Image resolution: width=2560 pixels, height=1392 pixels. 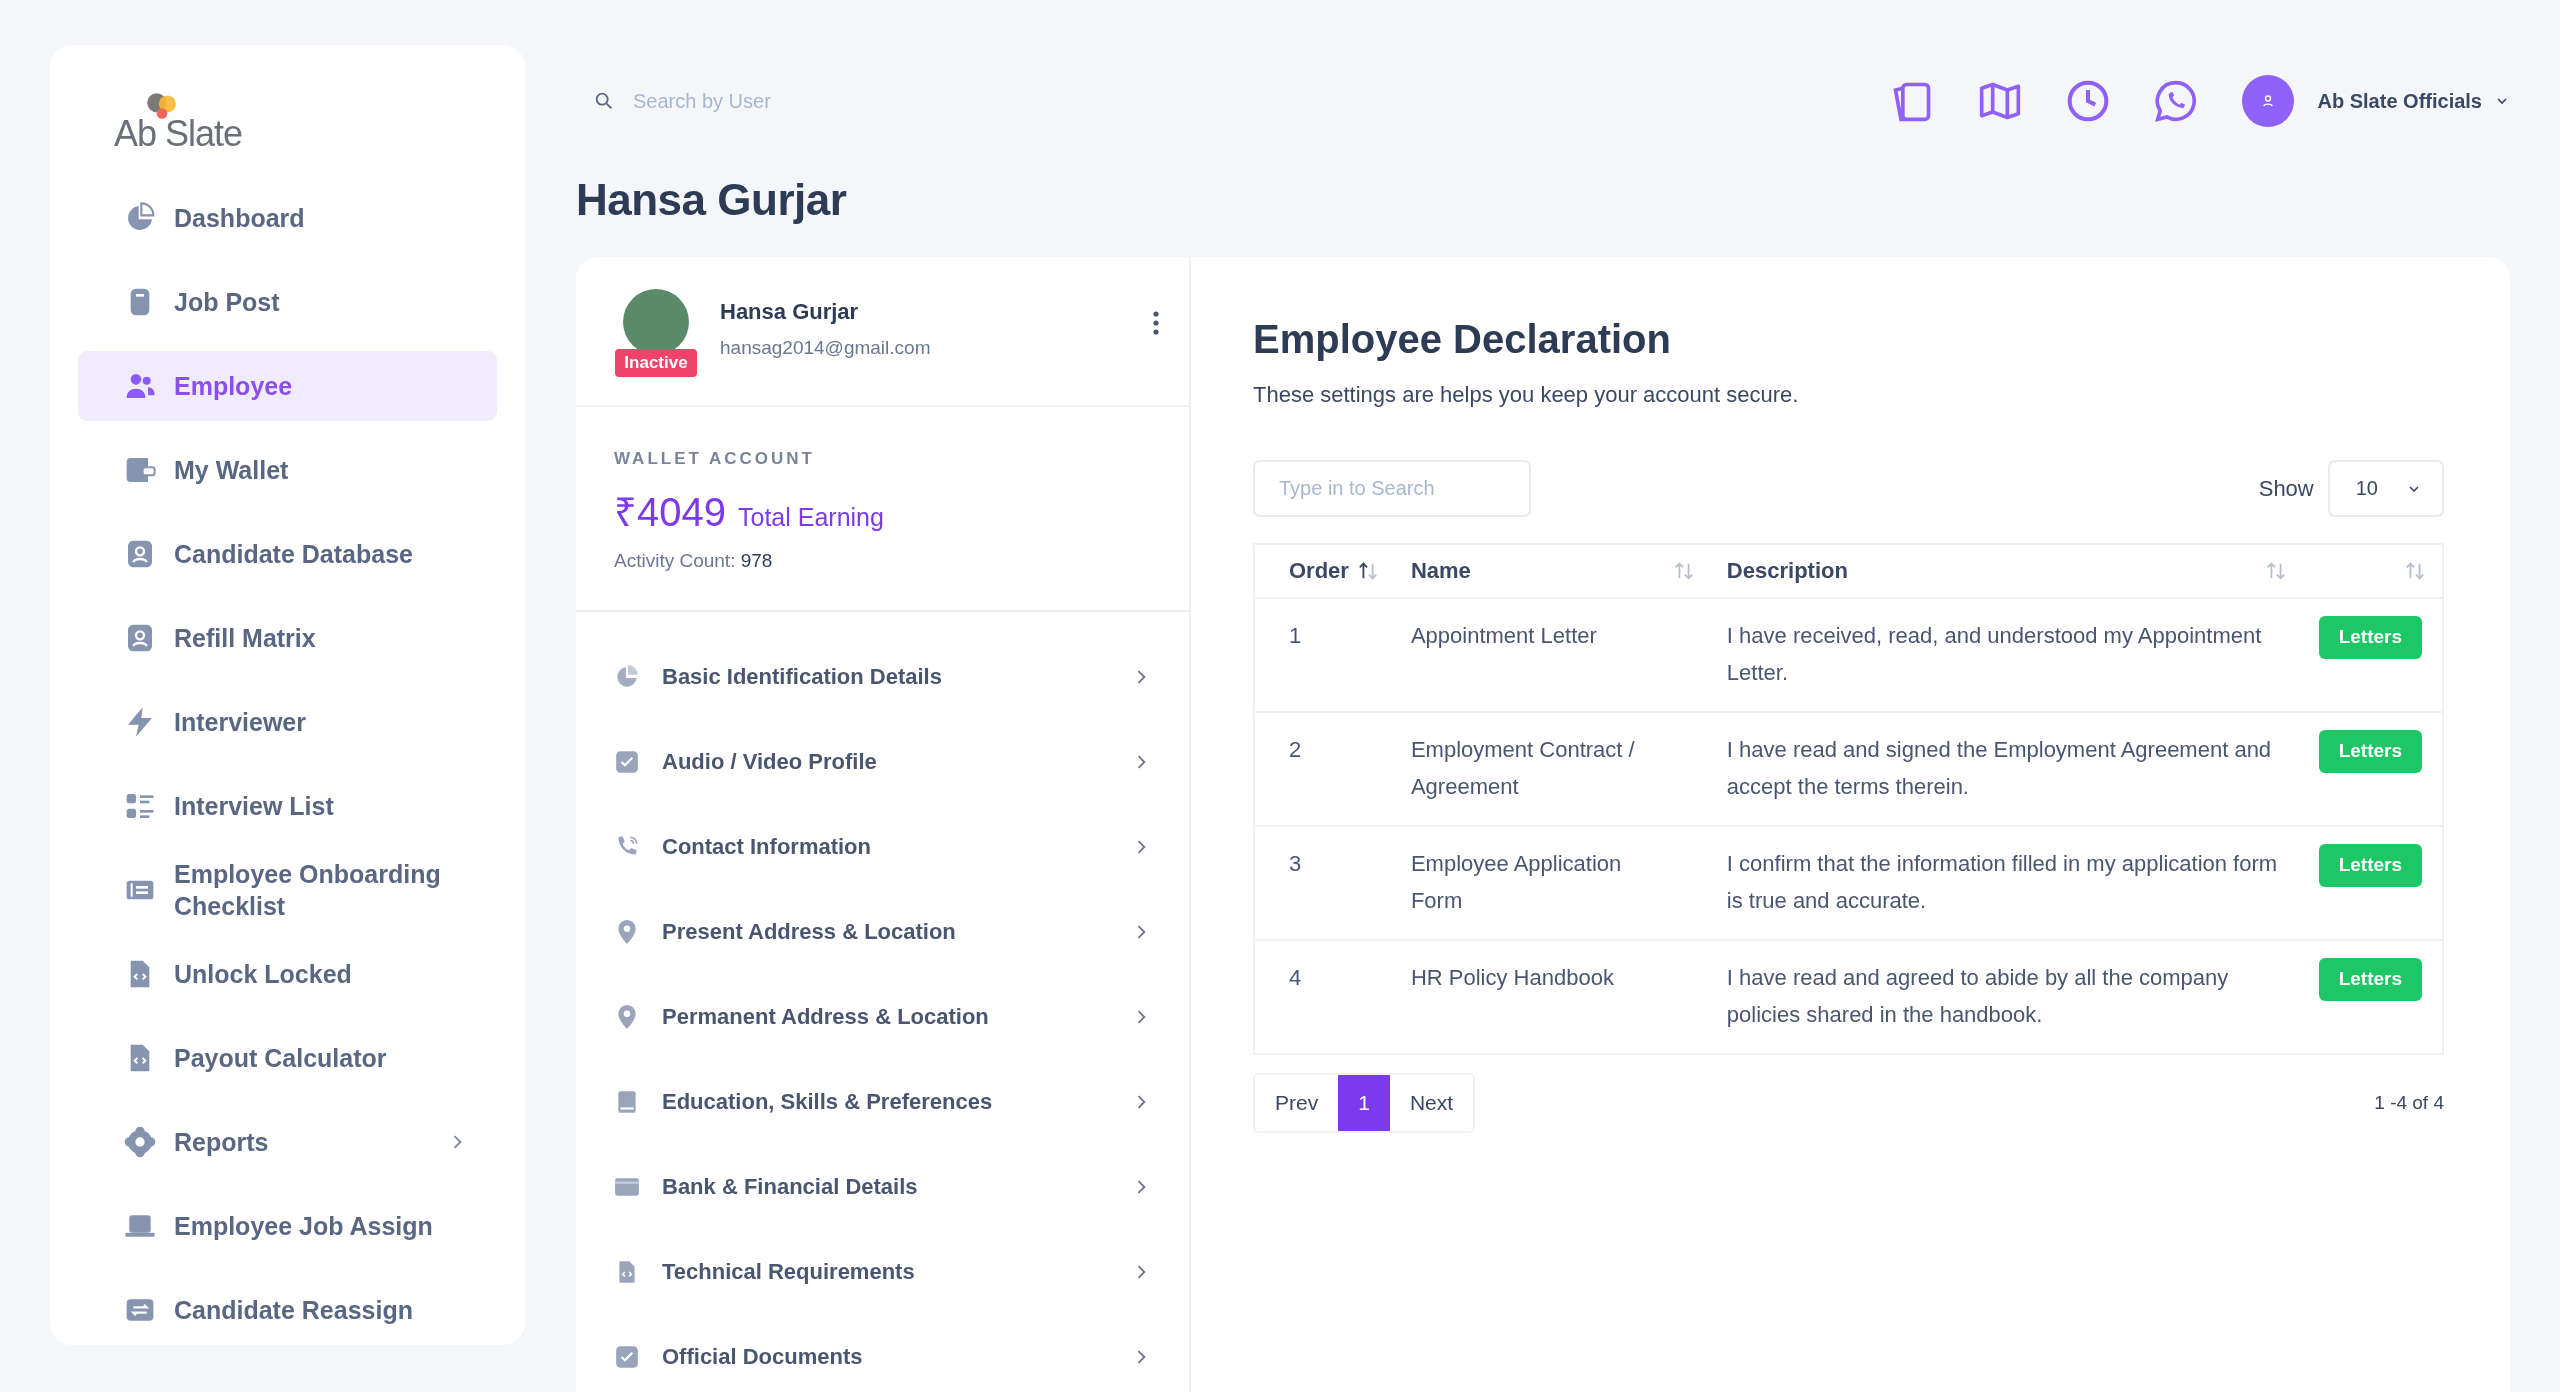 I want to click on earning-label: Total Earning, so click(x=811, y=517).